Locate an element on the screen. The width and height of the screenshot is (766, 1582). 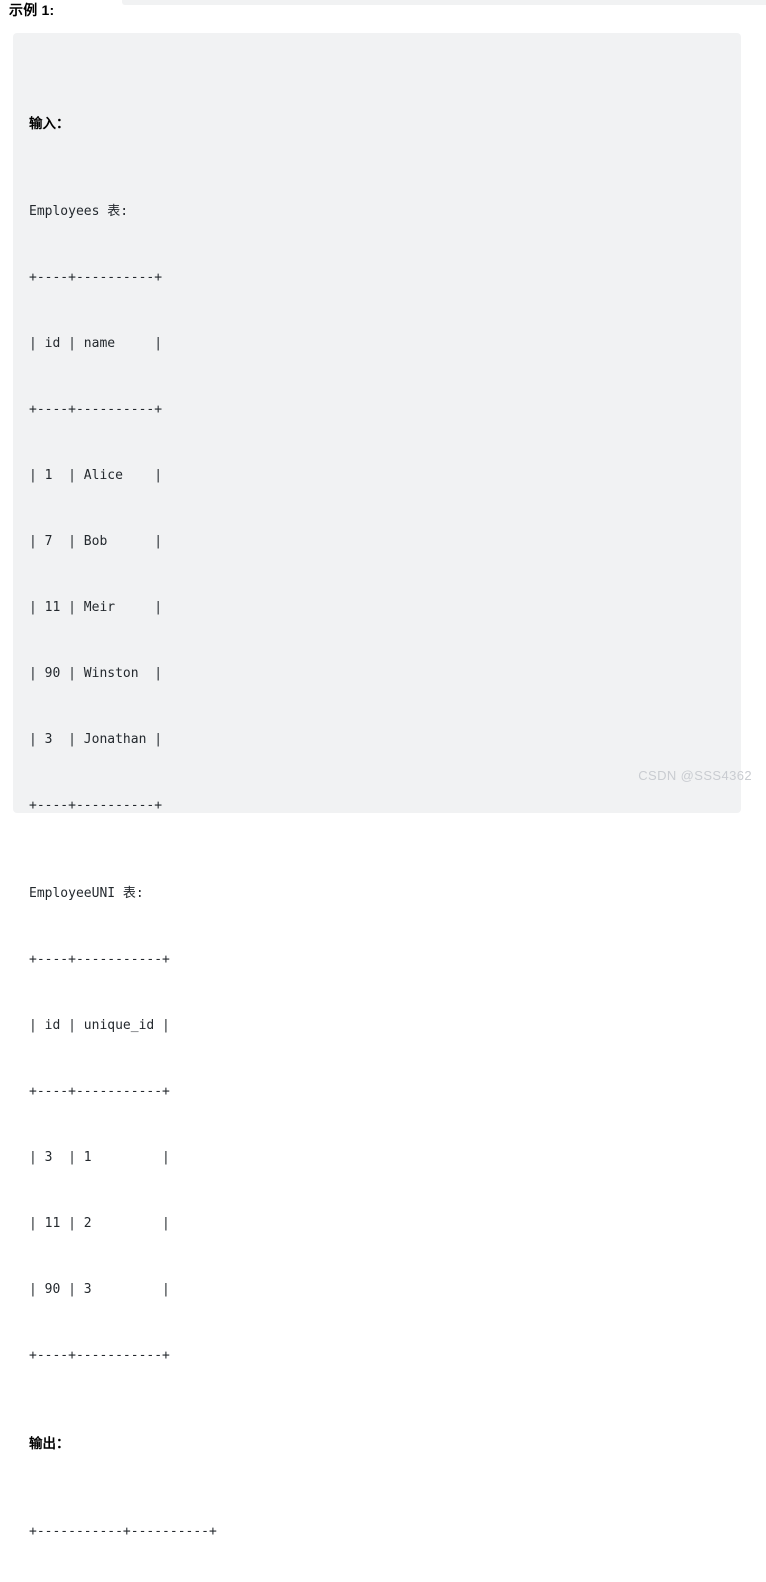
table-row: | 11 | Meir | is located at coordinates (96, 607).